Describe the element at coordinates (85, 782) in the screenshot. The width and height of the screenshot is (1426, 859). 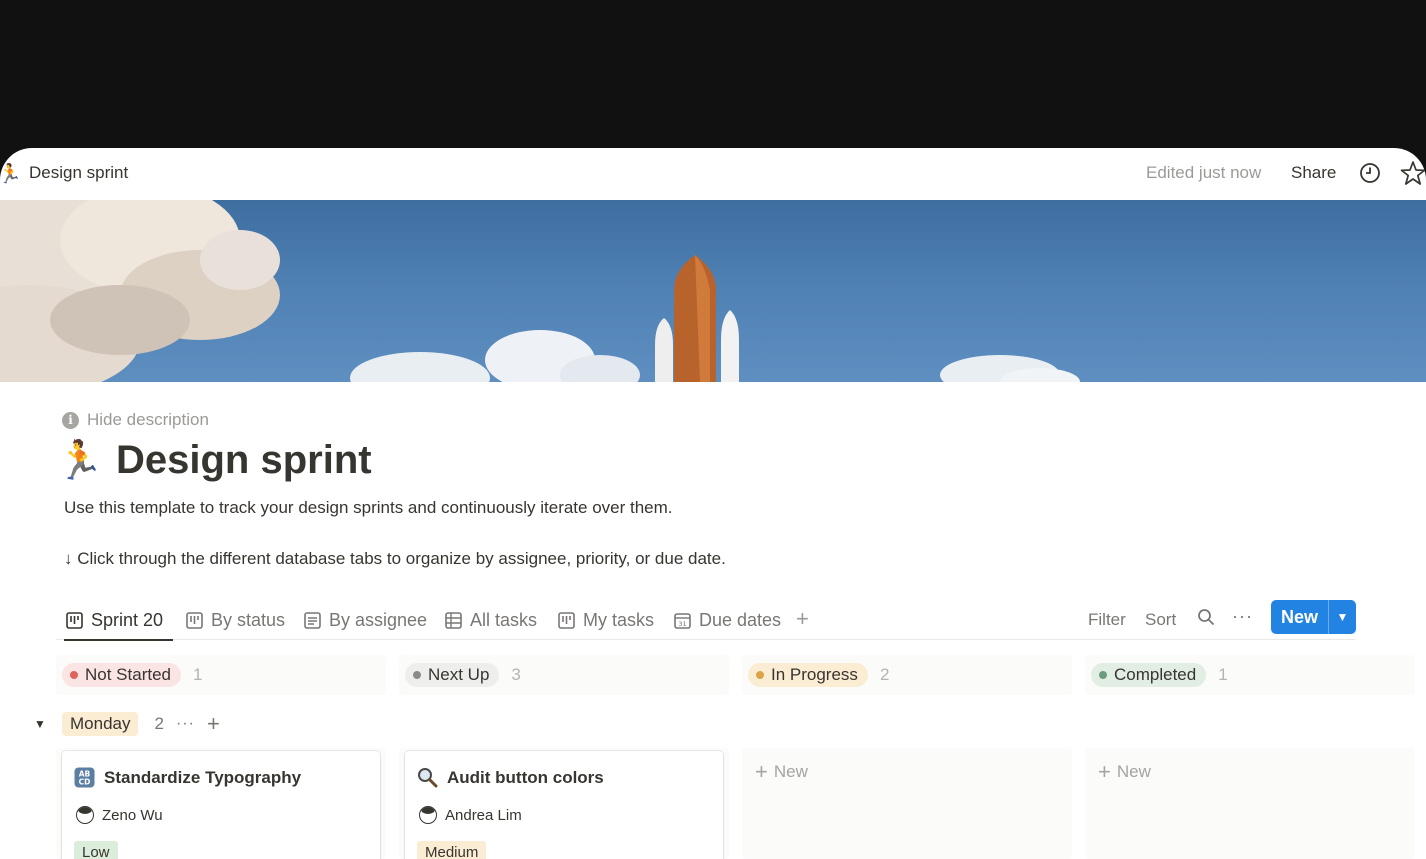
I see `svg-text: CD` at that location.